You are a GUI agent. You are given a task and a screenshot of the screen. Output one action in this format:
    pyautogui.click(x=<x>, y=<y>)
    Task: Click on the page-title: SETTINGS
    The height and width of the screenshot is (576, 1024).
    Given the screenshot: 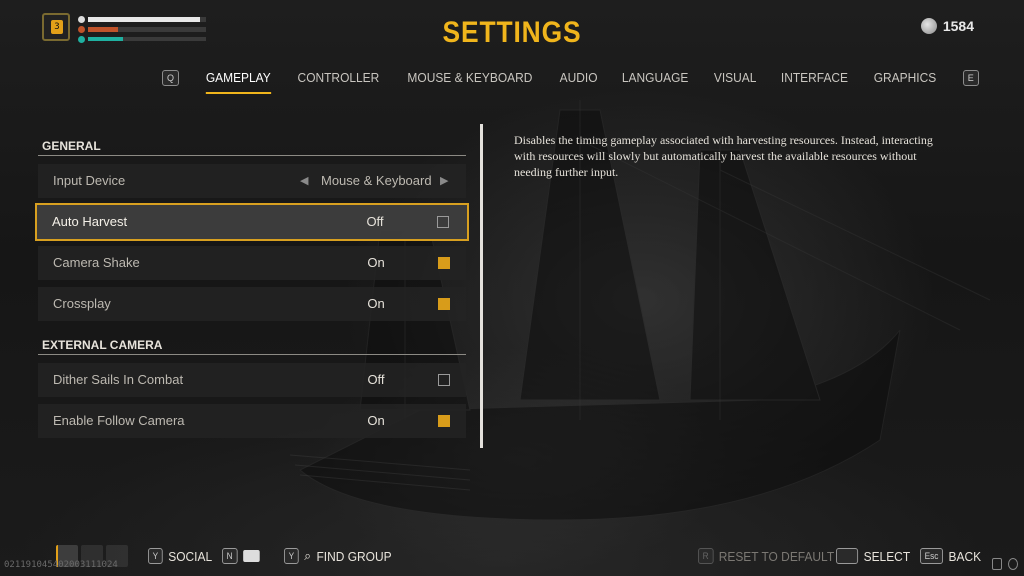 What is the action you would take?
    pyautogui.click(x=512, y=32)
    